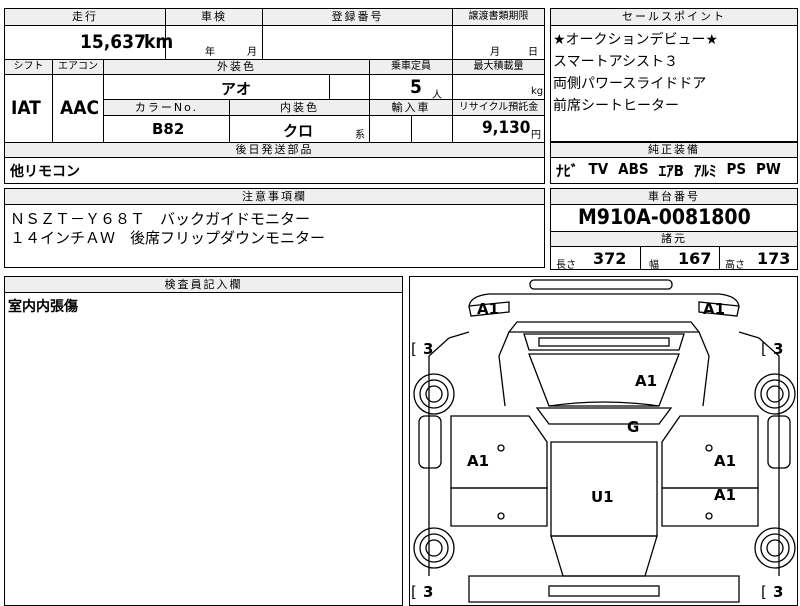  I want to click on front-right-mark: A1, so click(714, 309).